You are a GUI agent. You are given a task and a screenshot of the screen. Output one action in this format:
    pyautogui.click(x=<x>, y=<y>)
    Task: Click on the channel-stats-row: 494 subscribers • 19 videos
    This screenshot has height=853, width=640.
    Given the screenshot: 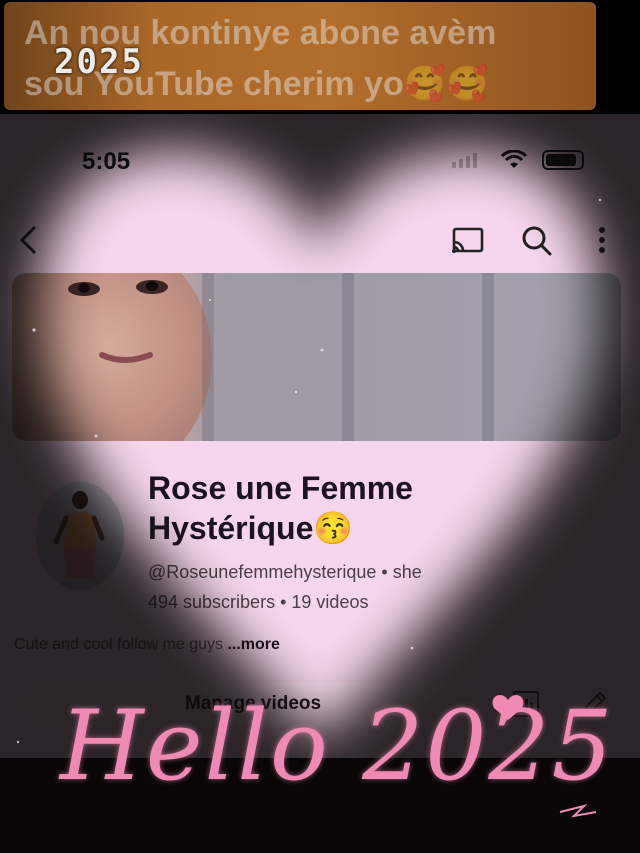 What is the action you would take?
    pyautogui.click(x=258, y=602)
    